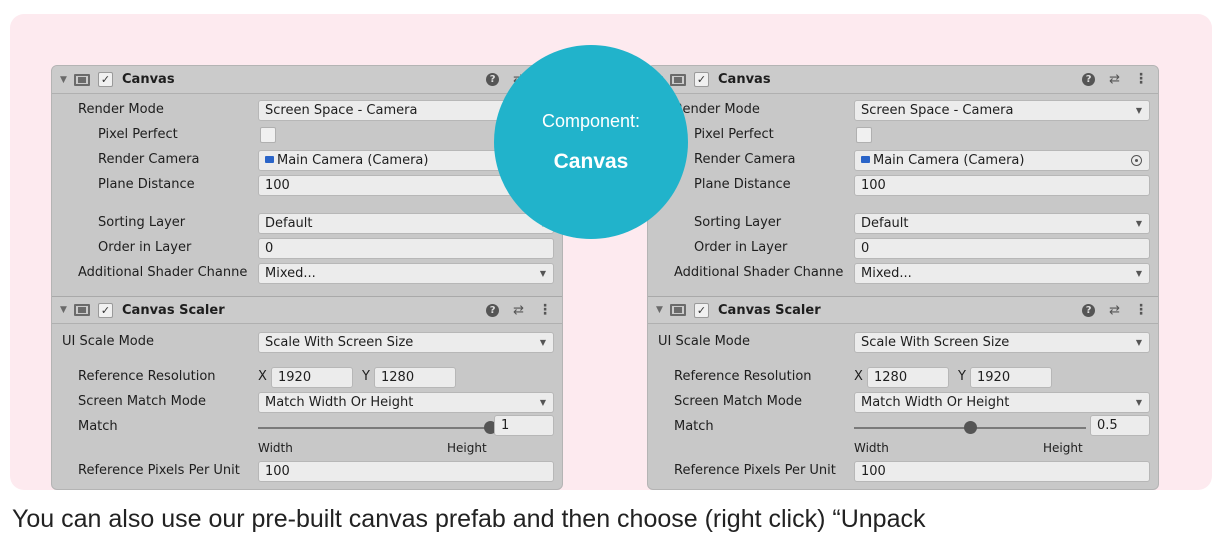 This screenshot has height=537, width=1216. Describe the element at coordinates (312, 377) in the screenshot. I see `resolution-x-input: 1920` at that location.